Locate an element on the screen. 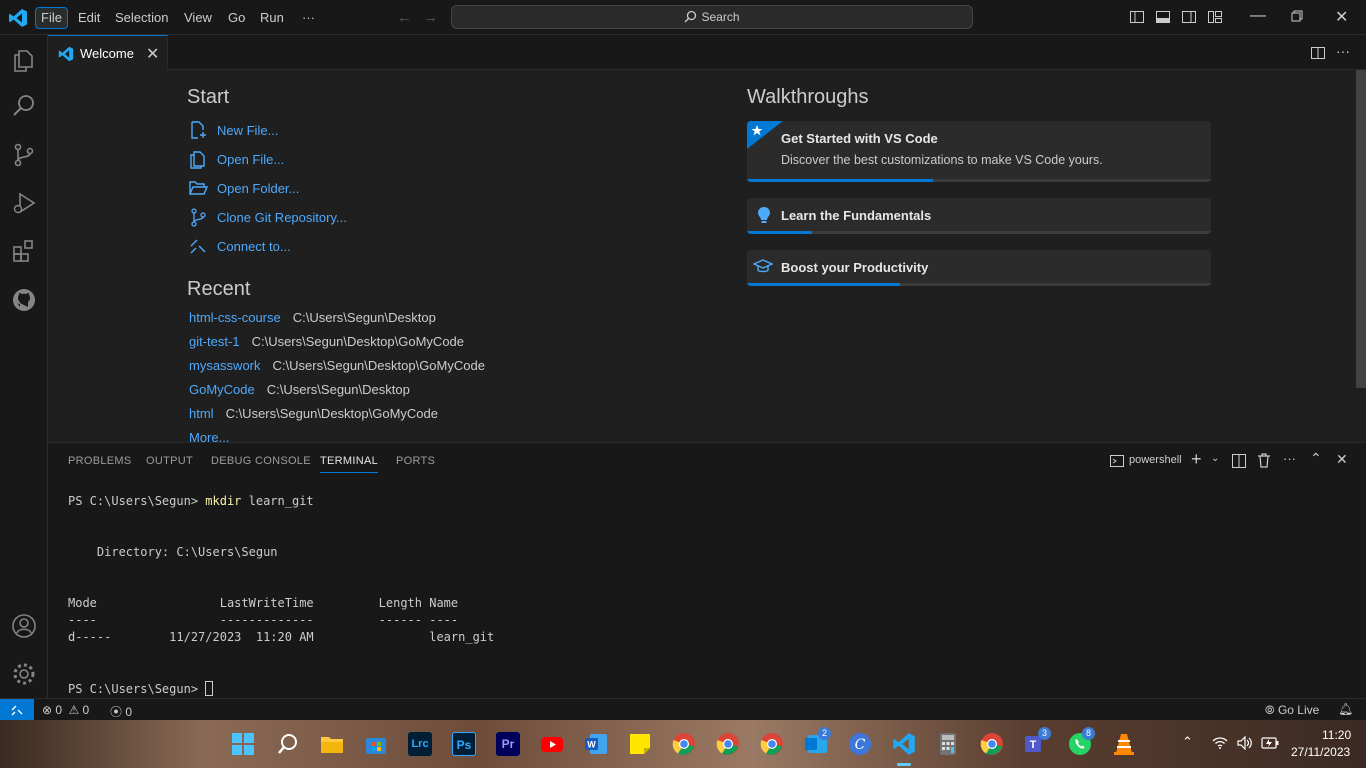 The width and height of the screenshot is (1366, 768). toggle-panel-icon is located at coordinates (1163, 17).